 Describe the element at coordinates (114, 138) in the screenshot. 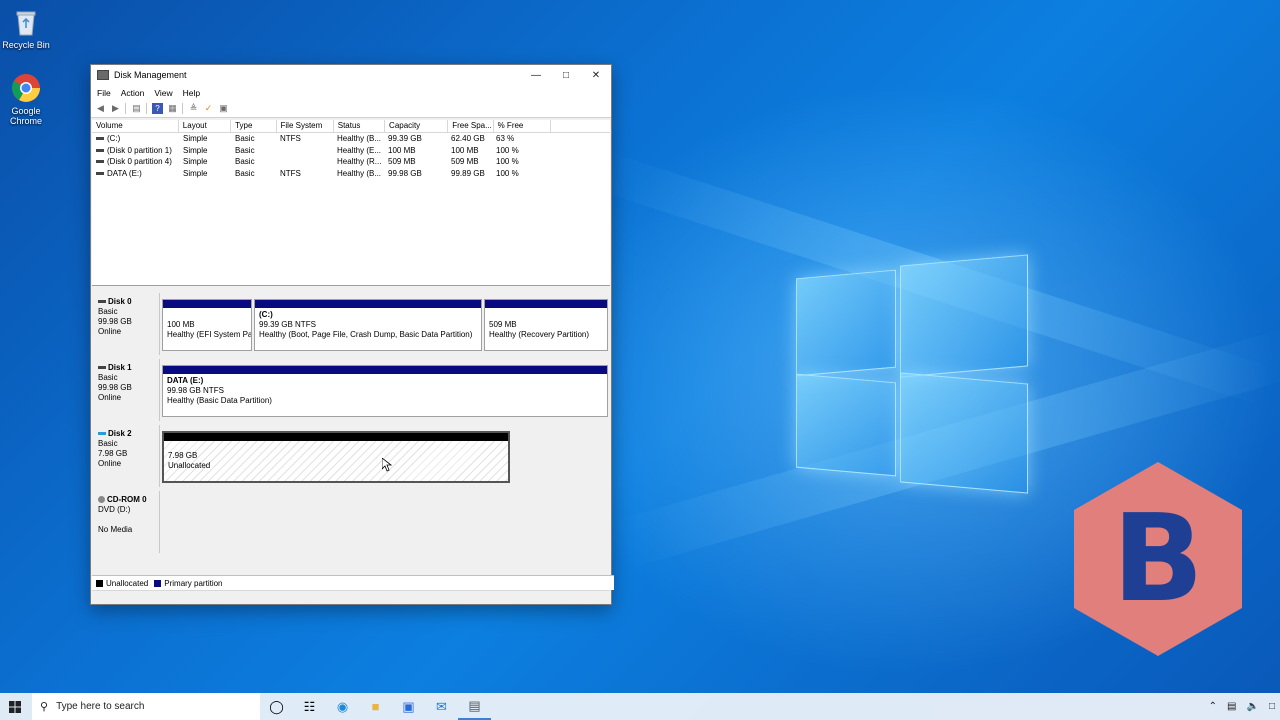

I see `volume-name: (C:)` at that location.